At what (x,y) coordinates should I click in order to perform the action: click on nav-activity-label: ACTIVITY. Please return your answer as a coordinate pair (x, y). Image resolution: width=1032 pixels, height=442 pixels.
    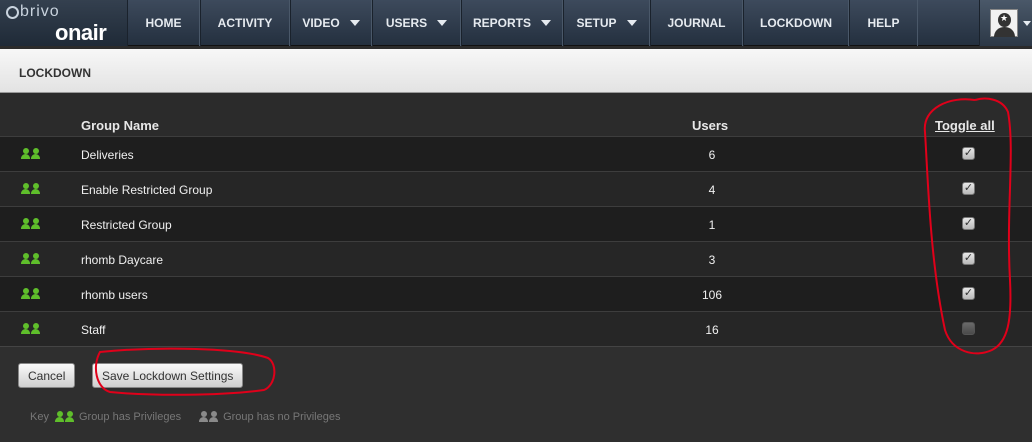
    Looking at the image, I should click on (245, 23).